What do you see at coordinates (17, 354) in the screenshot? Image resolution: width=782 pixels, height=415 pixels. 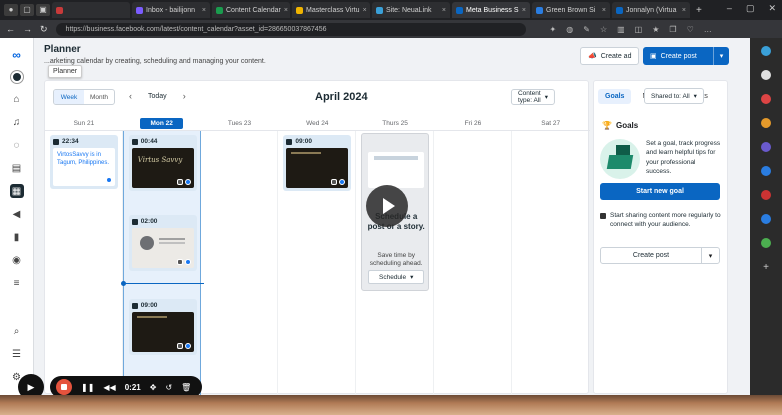 I see `list-icon: ☰` at bounding box center [17, 354].